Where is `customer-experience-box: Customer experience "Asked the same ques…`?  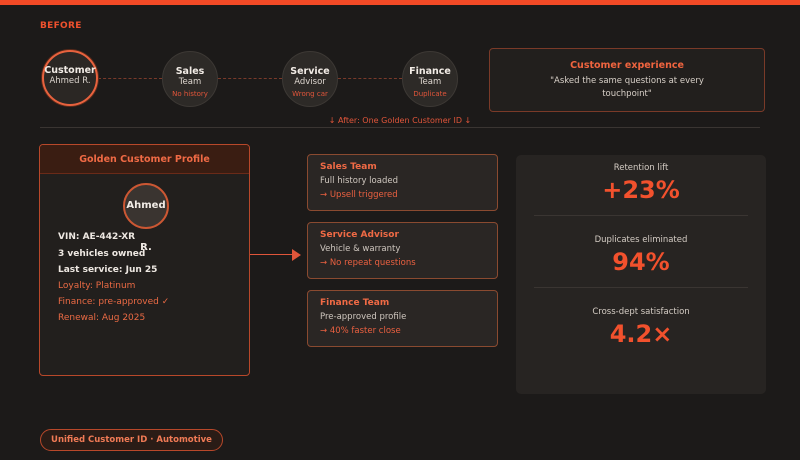
customer-experience-box: Customer experience "Asked the same ques… is located at coordinates (627, 80).